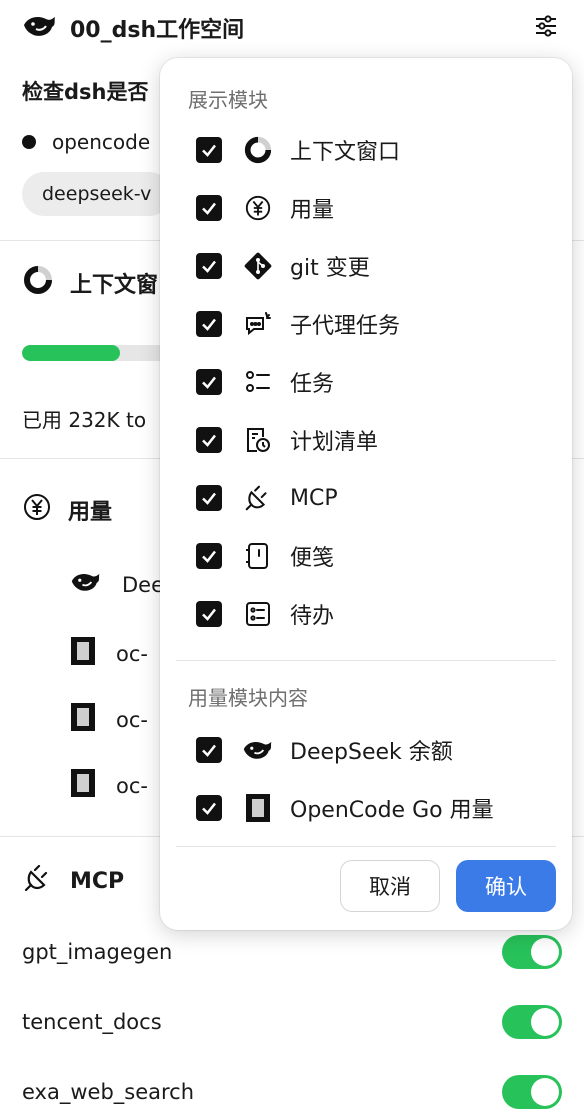  Describe the element at coordinates (506, 886) in the screenshot. I see `confirm-button: 确认` at that location.